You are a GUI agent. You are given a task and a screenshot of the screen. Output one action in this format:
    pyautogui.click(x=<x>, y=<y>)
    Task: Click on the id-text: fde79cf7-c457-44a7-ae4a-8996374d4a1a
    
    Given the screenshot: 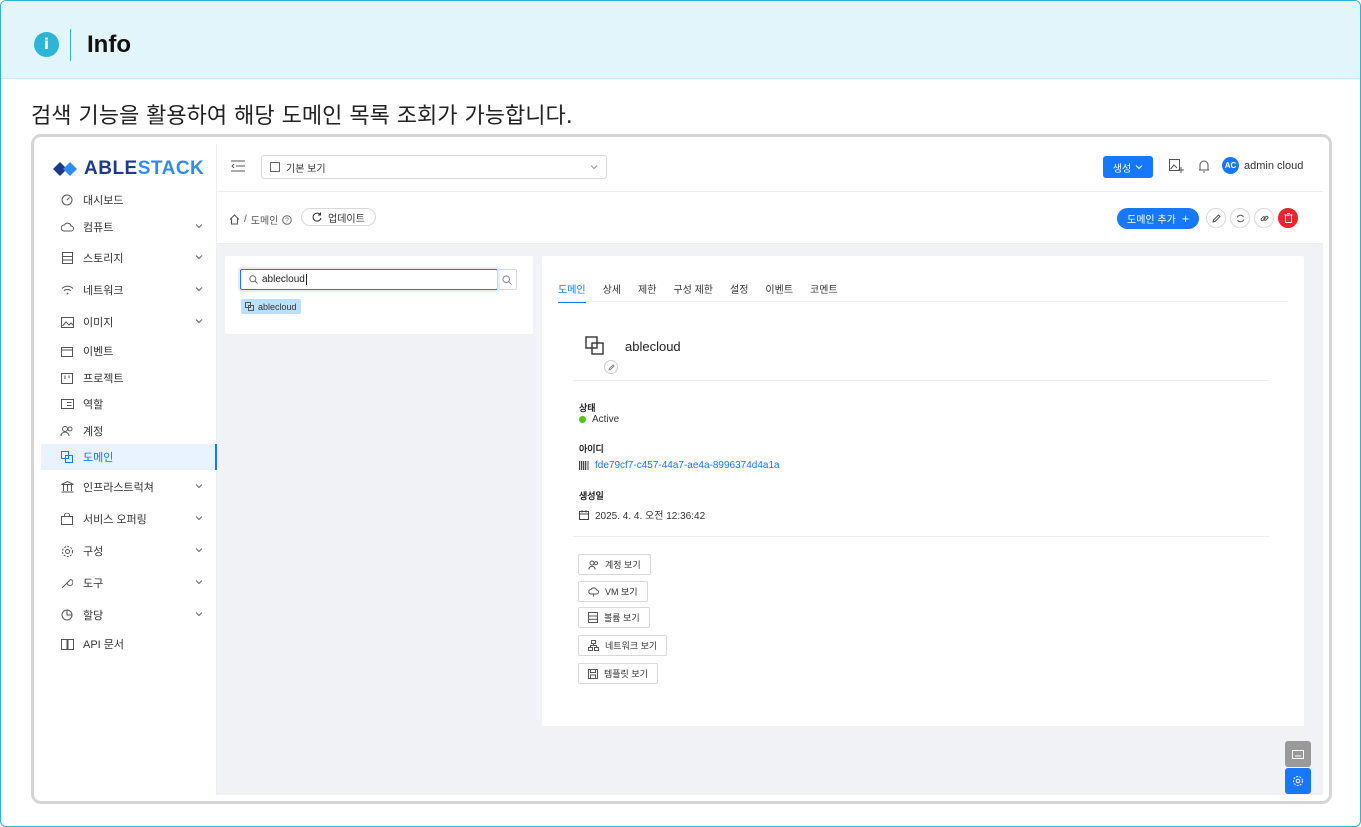 What is the action you would take?
    pyautogui.click(x=687, y=465)
    